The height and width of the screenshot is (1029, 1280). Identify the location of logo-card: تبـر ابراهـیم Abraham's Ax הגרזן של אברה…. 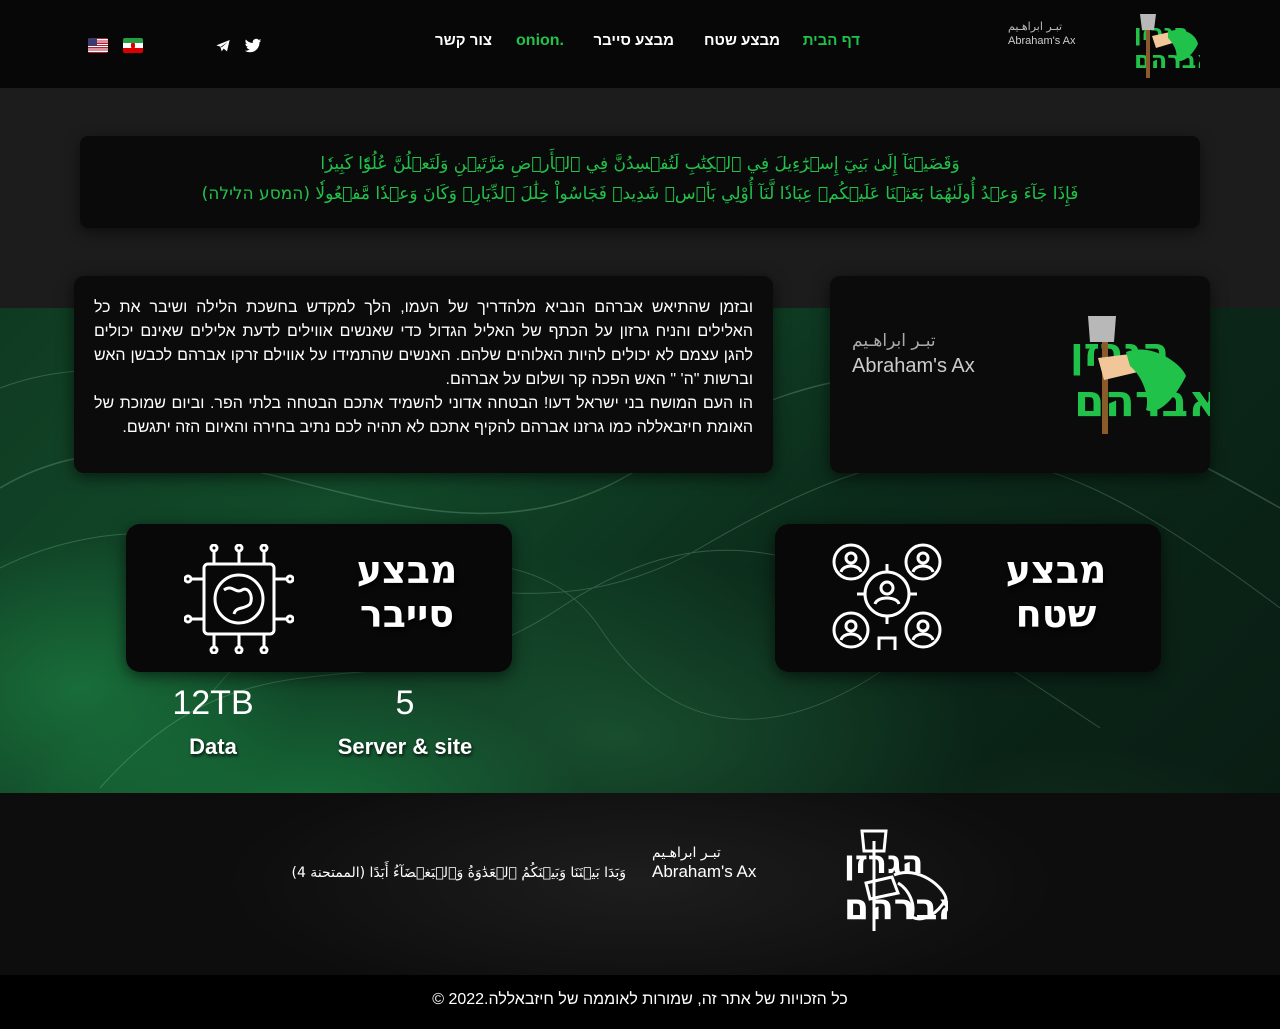
(1055, 374).